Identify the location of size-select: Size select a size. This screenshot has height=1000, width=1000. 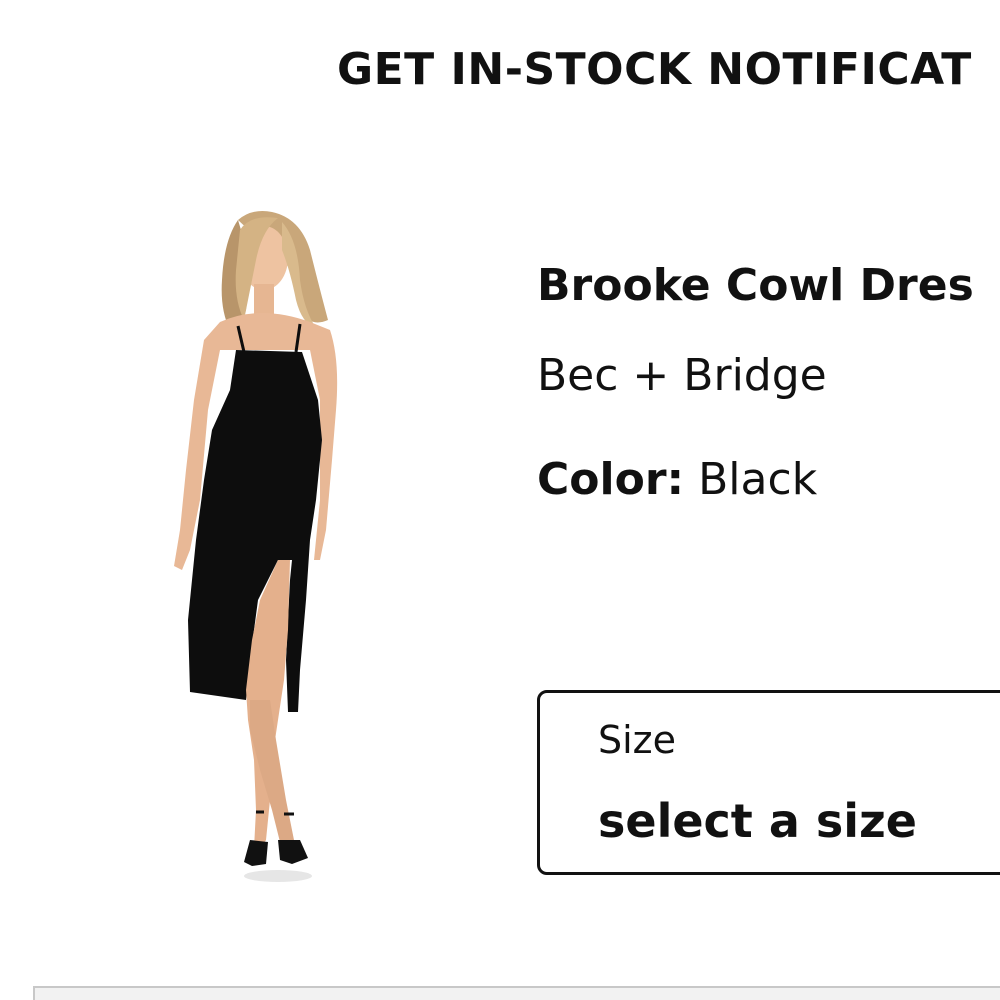
(768, 782).